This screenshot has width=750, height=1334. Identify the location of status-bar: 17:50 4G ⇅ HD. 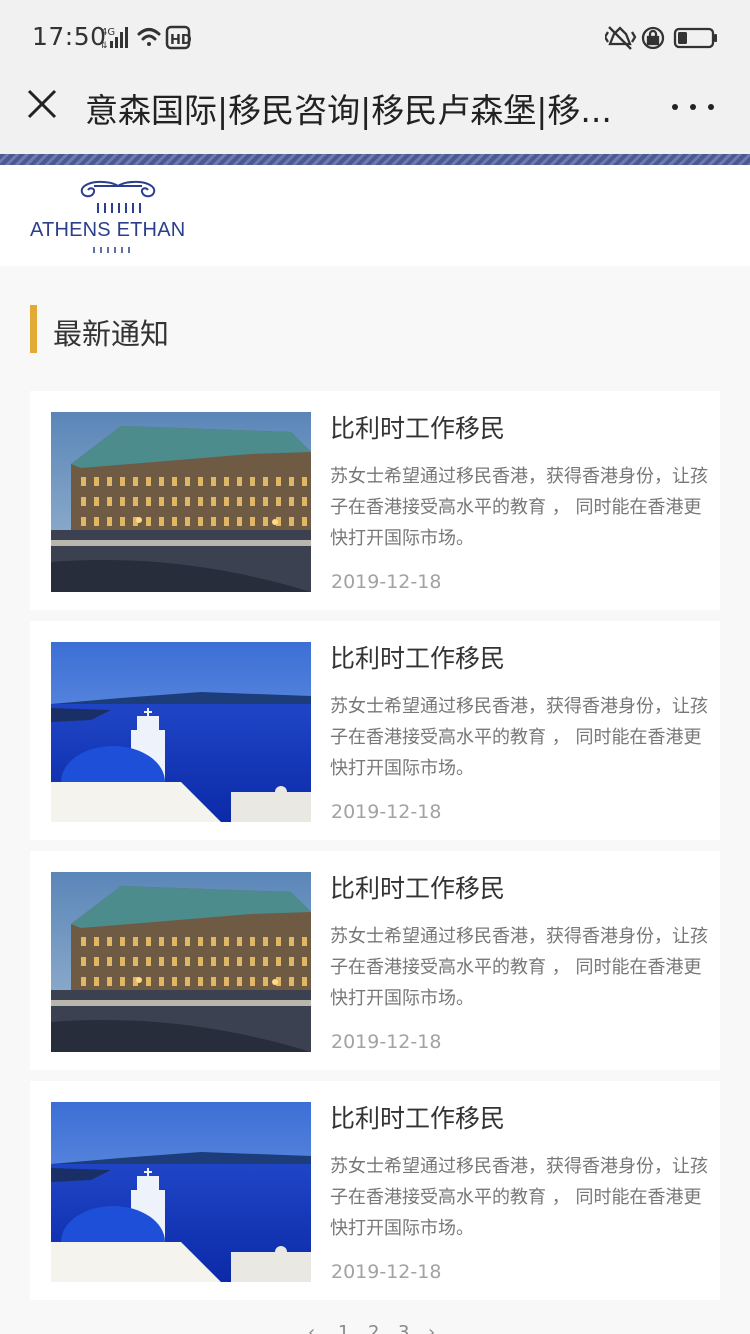
(375, 38).